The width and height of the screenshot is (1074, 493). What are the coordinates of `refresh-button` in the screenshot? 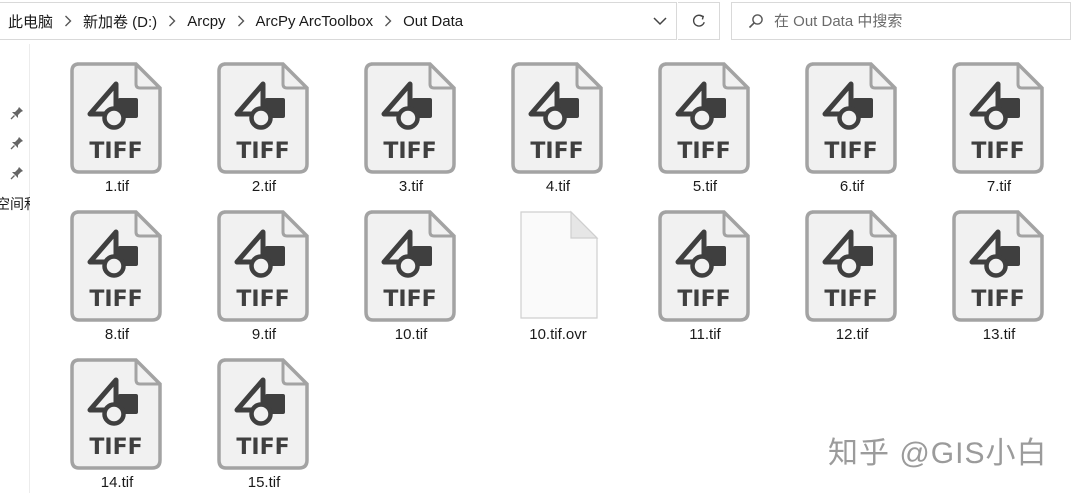 It's located at (699, 21).